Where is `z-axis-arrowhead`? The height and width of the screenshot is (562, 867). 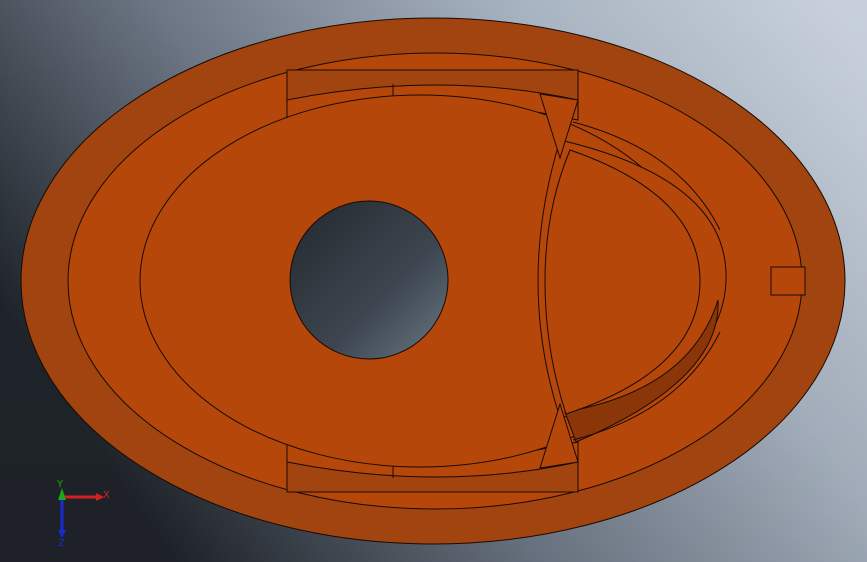
z-axis-arrowhead is located at coordinates (62, 534).